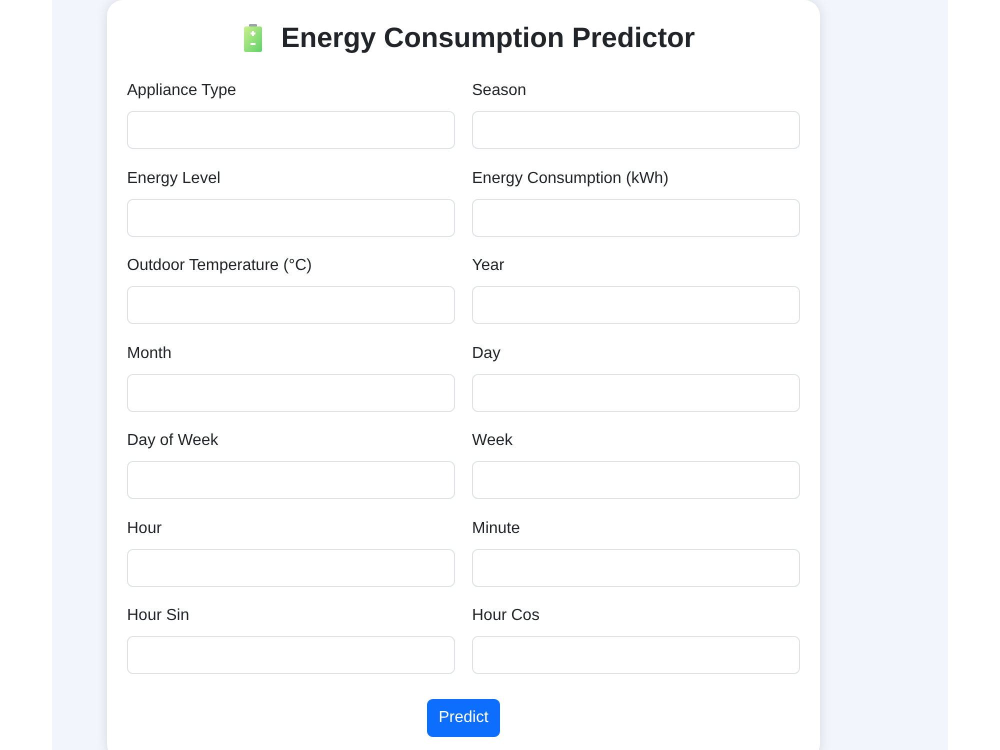 The width and height of the screenshot is (1000, 750). What do you see at coordinates (174, 178) in the screenshot?
I see `field-label: Energy Level` at bounding box center [174, 178].